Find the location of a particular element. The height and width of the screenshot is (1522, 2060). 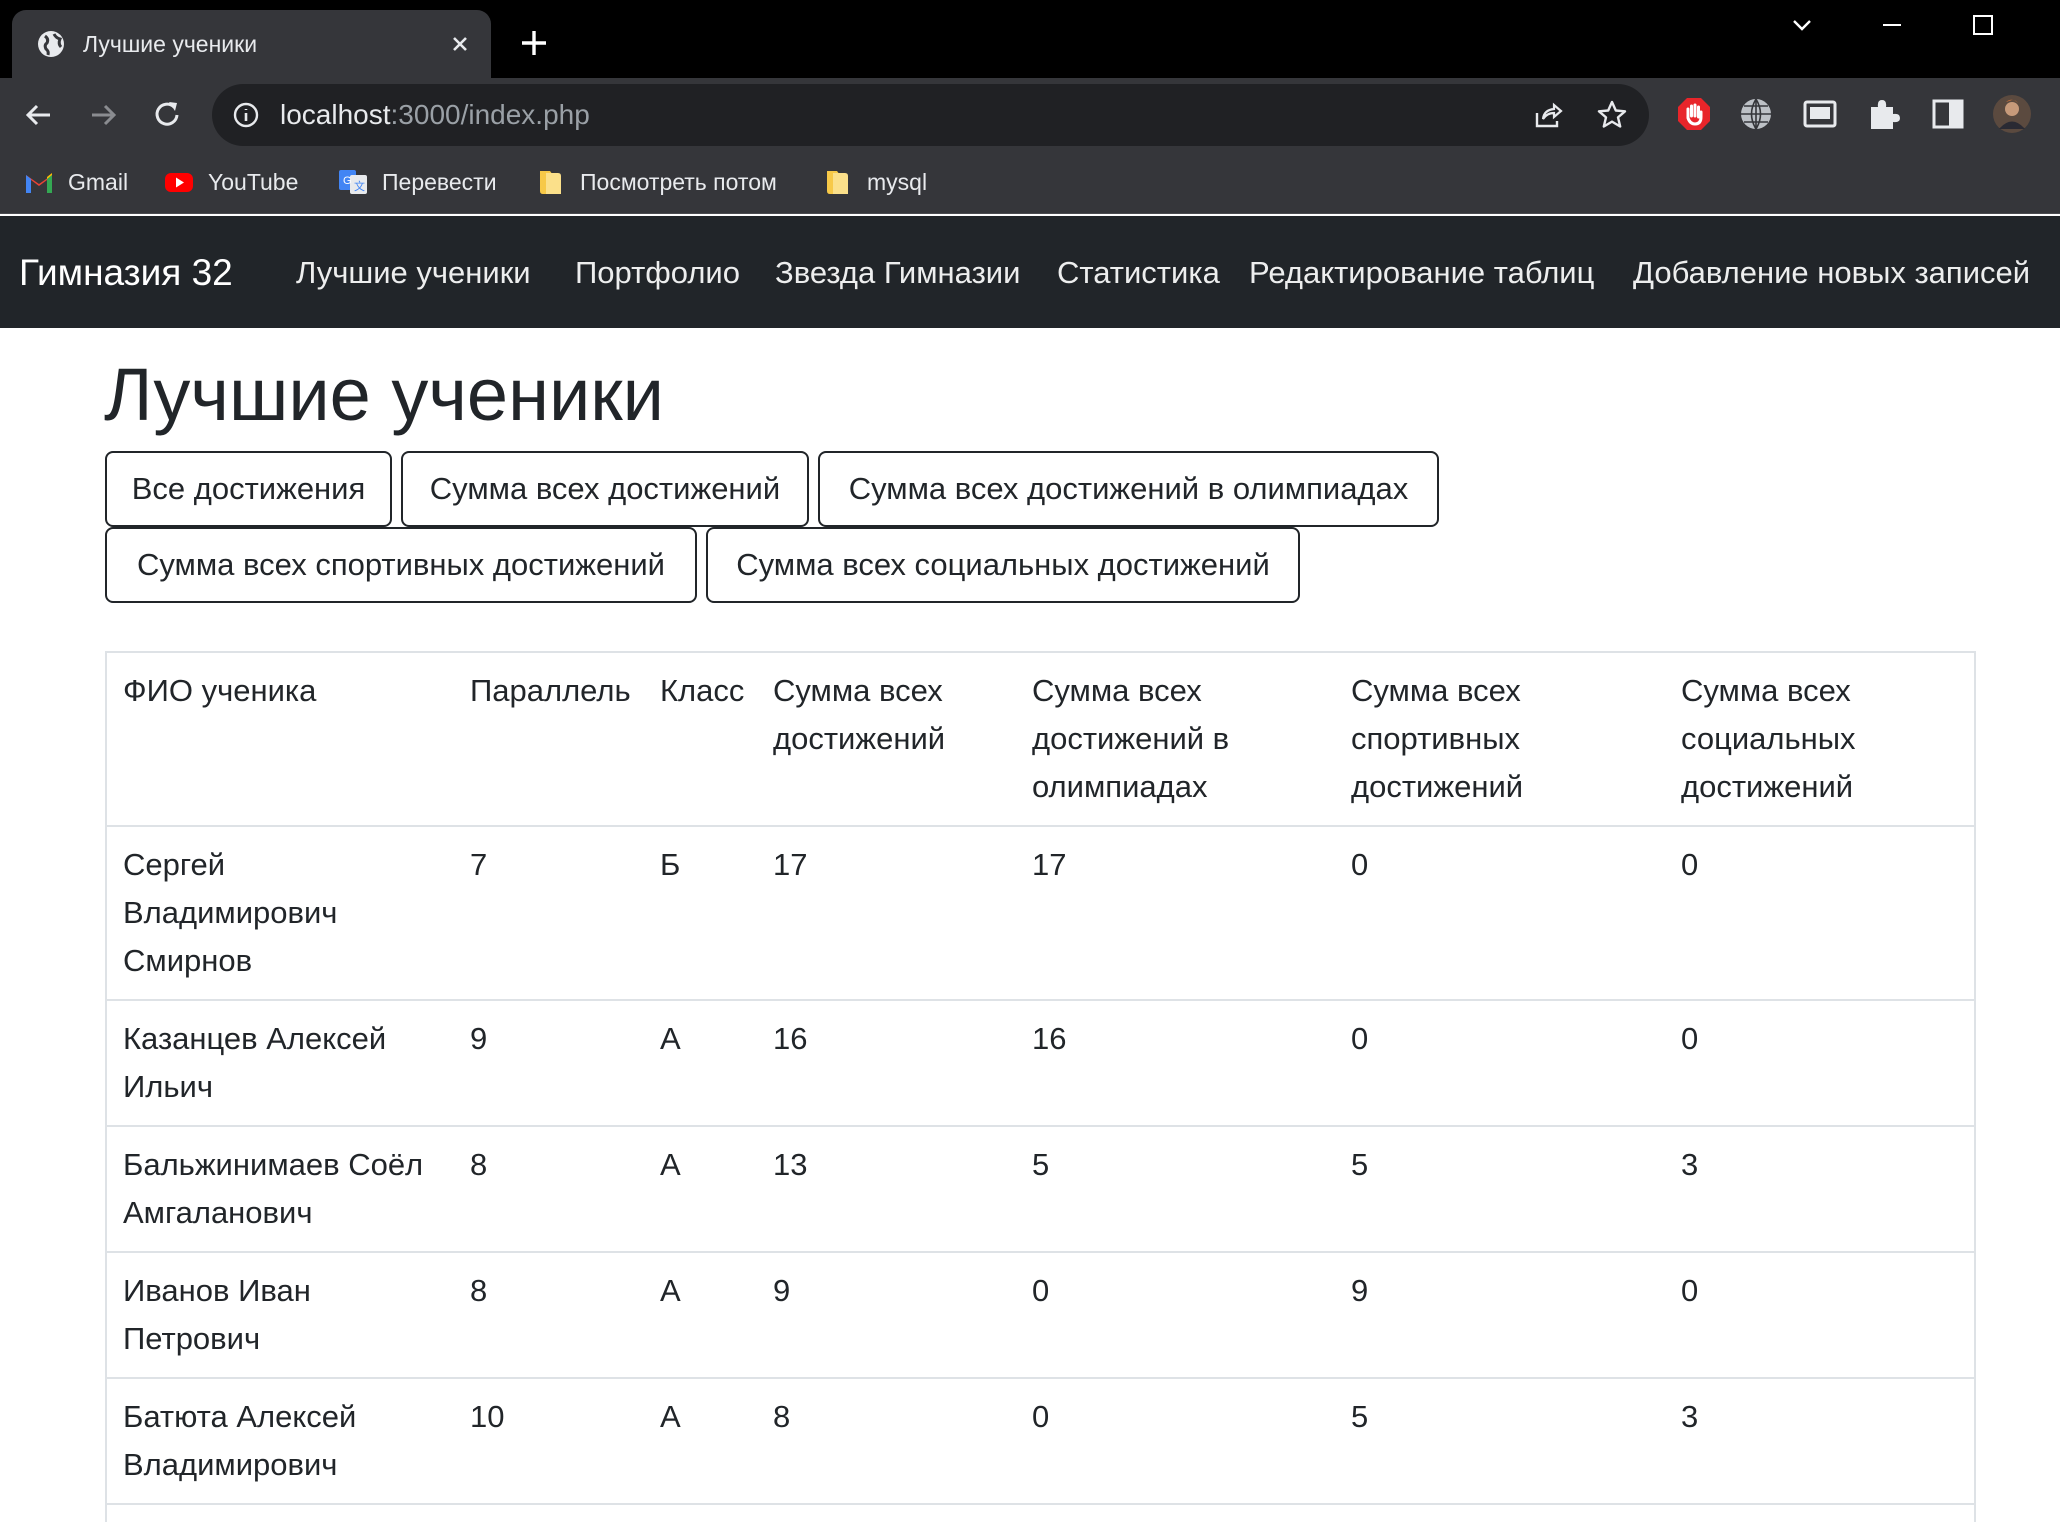

column-header-name: ФИО ученика is located at coordinates (280, 740).